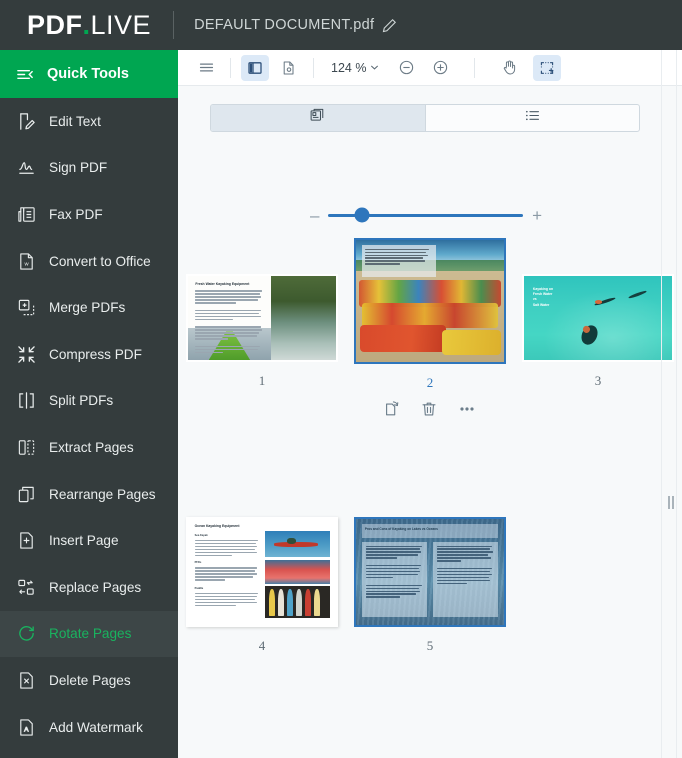 Image resolution: width=682 pixels, height=758 pixels. Describe the element at coordinates (355, 68) in the screenshot. I see `zoom-level-dropdown: 124 %` at that location.